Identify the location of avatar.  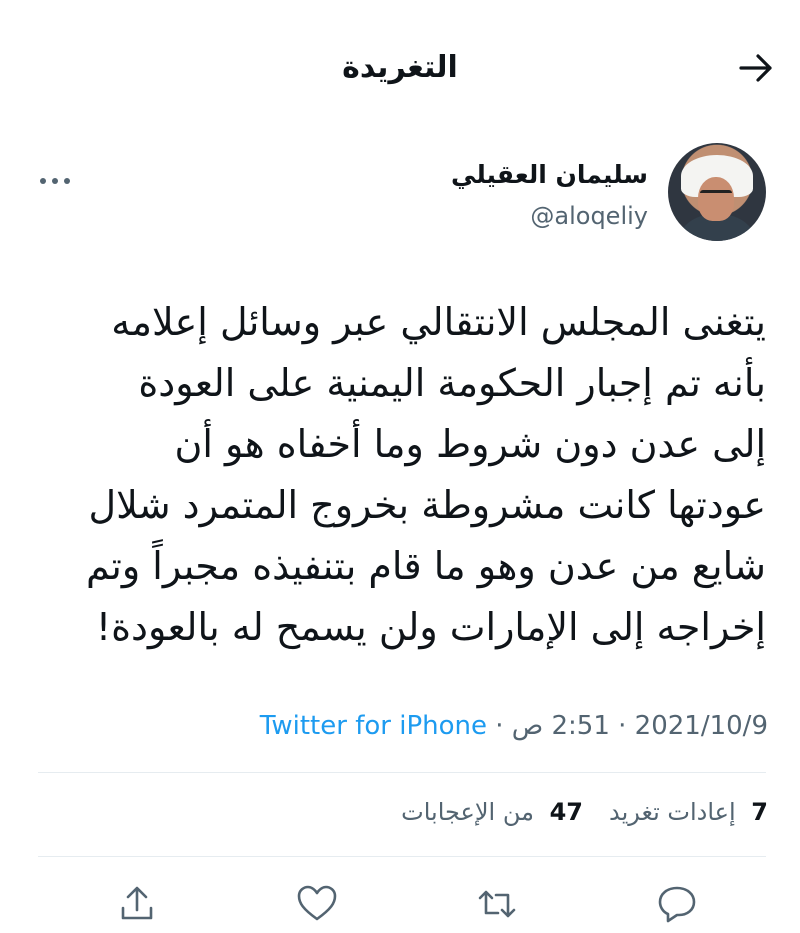
(717, 192).